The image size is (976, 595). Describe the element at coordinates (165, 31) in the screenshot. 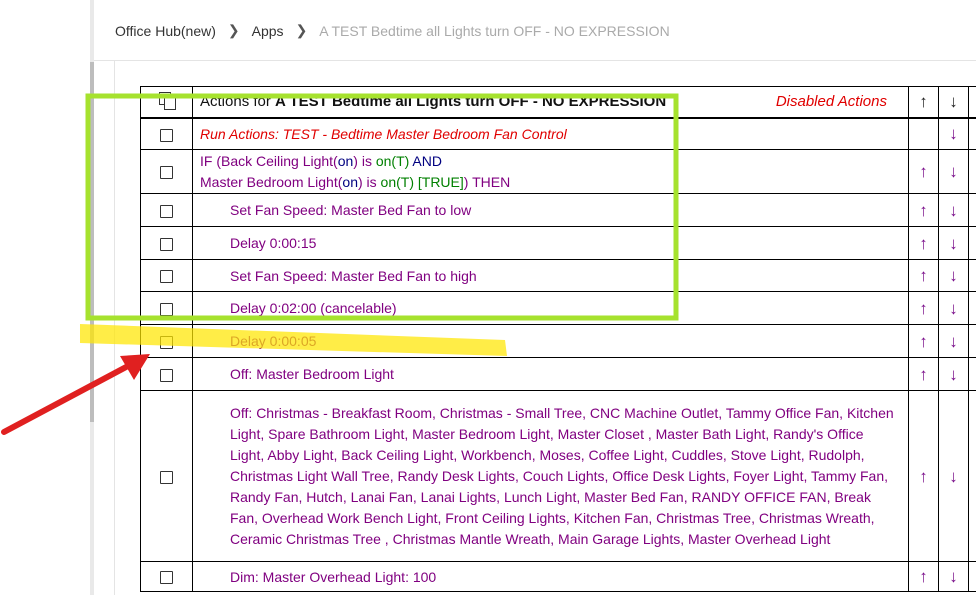

I see `breadcrumb-hub: Office Hub(new)` at that location.